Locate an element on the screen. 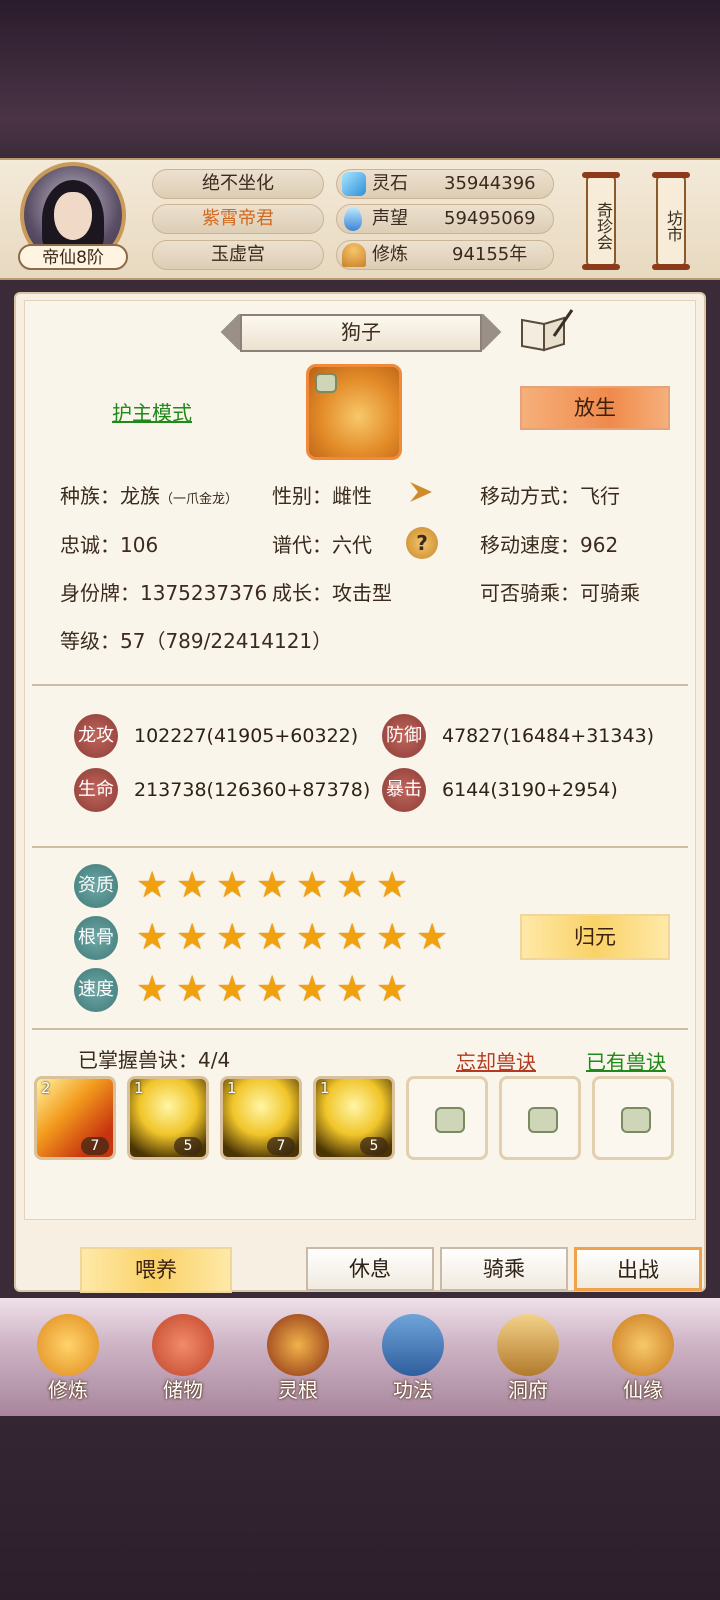 The image size is (720, 1600). nav-label: 修炼 is located at coordinates (68, 1390).